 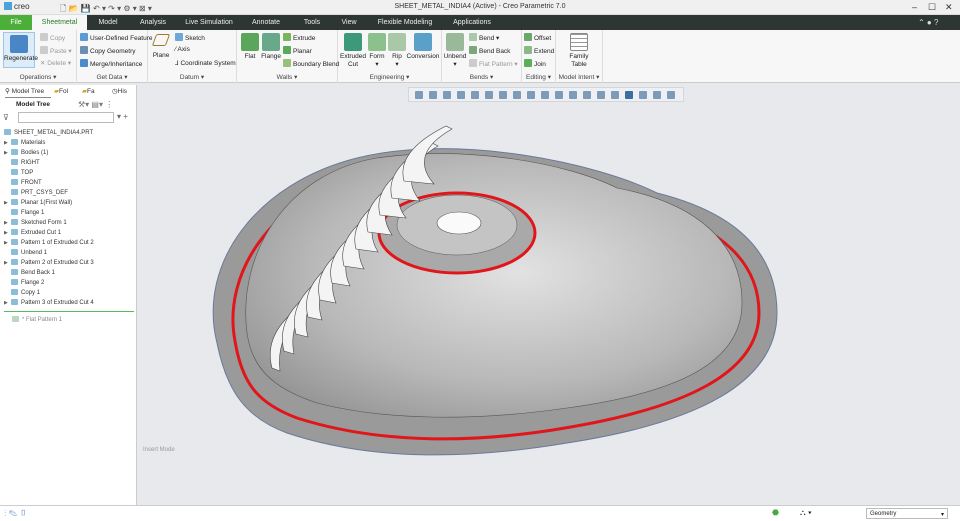 What do you see at coordinates (484, 37) in the screenshot?
I see `bend-button: Bend ▾` at bounding box center [484, 37].